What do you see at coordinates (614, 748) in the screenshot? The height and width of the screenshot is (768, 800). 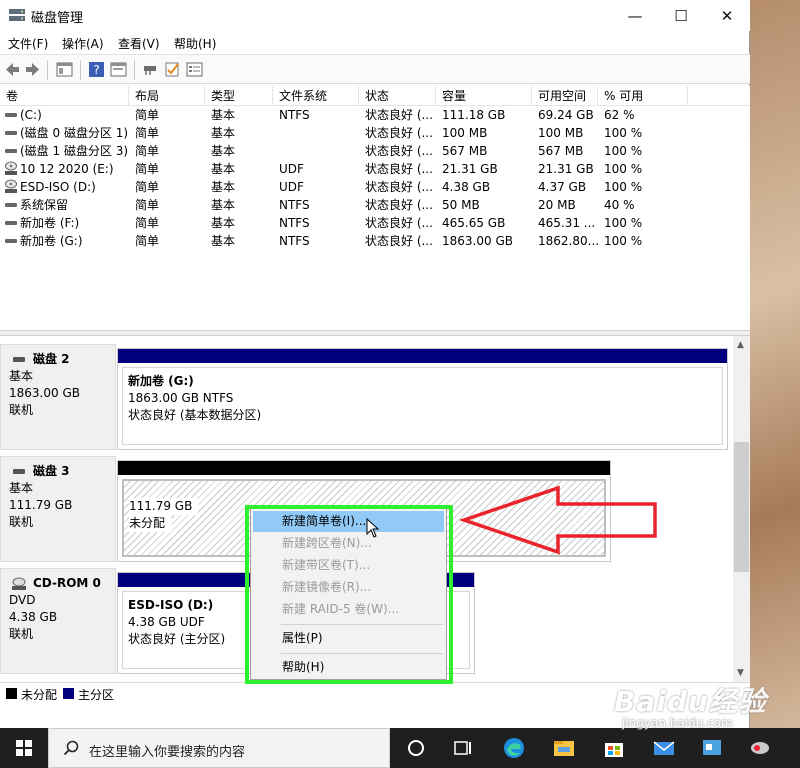 I see `store-icon` at bounding box center [614, 748].